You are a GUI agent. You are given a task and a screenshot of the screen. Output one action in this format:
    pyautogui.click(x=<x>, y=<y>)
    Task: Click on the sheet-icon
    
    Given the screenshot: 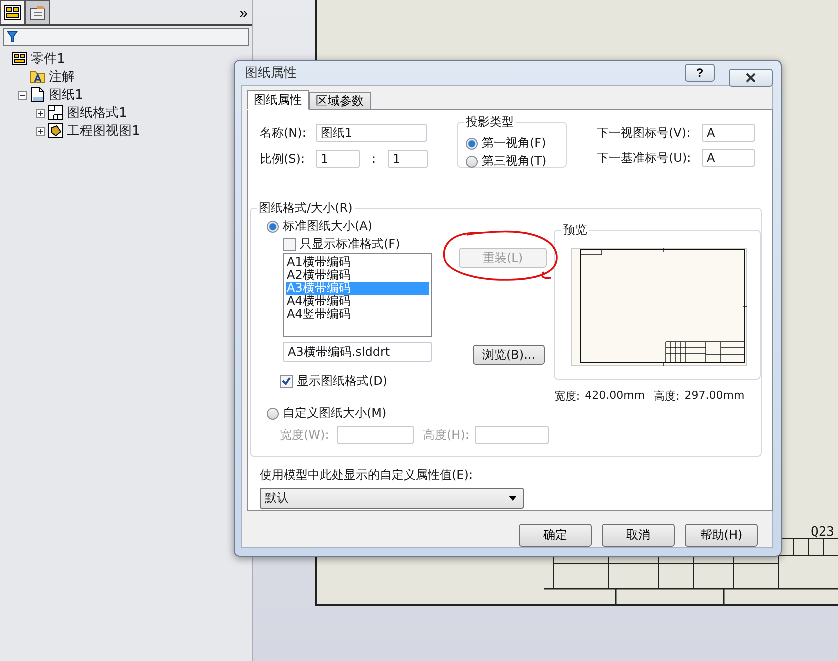 What is the action you would take?
    pyautogui.click(x=38, y=95)
    